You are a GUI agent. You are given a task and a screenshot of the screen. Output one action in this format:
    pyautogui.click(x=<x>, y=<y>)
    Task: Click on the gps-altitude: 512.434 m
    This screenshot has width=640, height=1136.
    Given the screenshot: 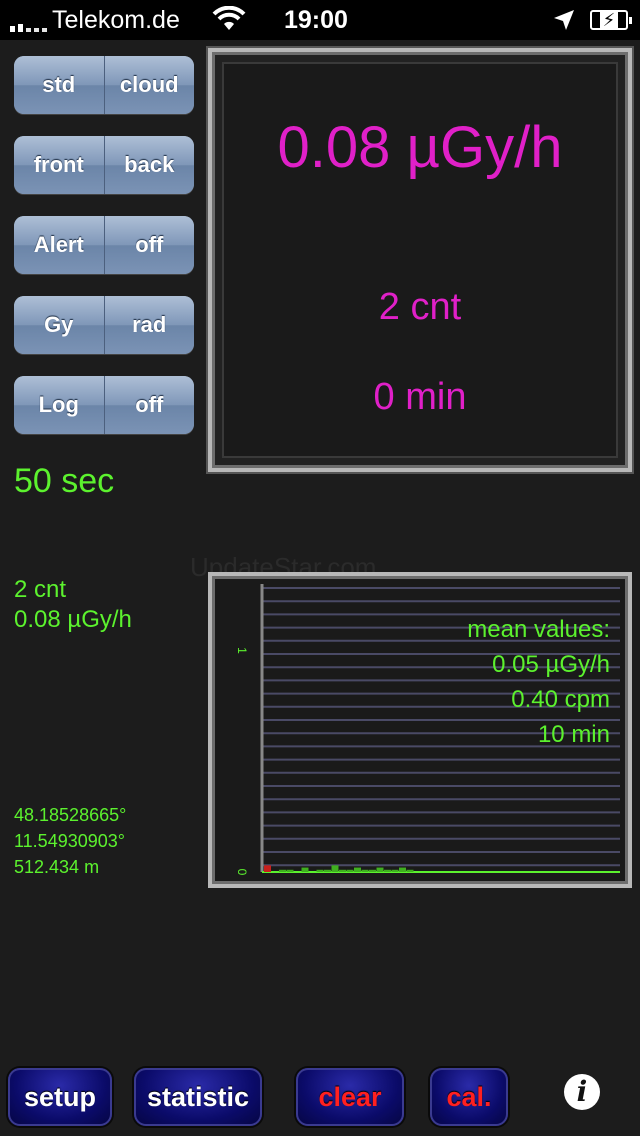 What is the action you would take?
    pyautogui.click(x=57, y=867)
    